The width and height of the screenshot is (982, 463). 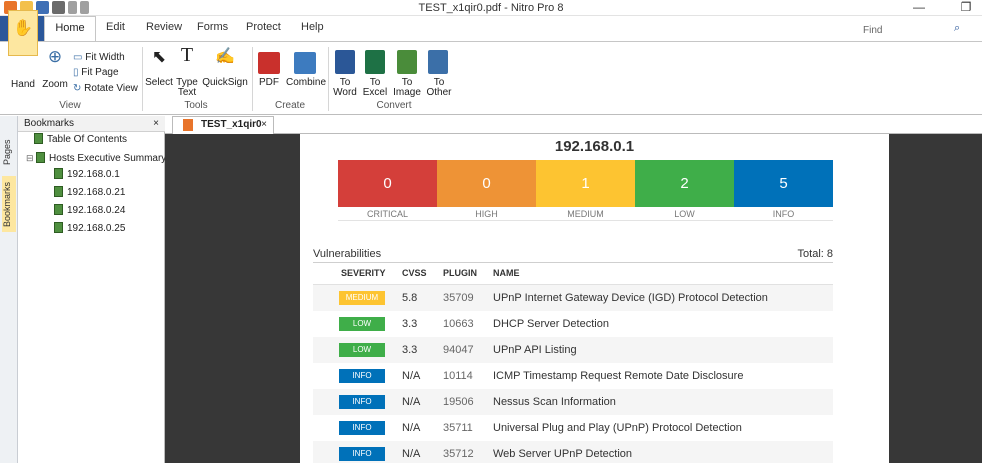 What do you see at coordinates (410, 350) in the screenshot?
I see `cvss-cell: 3.3` at bounding box center [410, 350].